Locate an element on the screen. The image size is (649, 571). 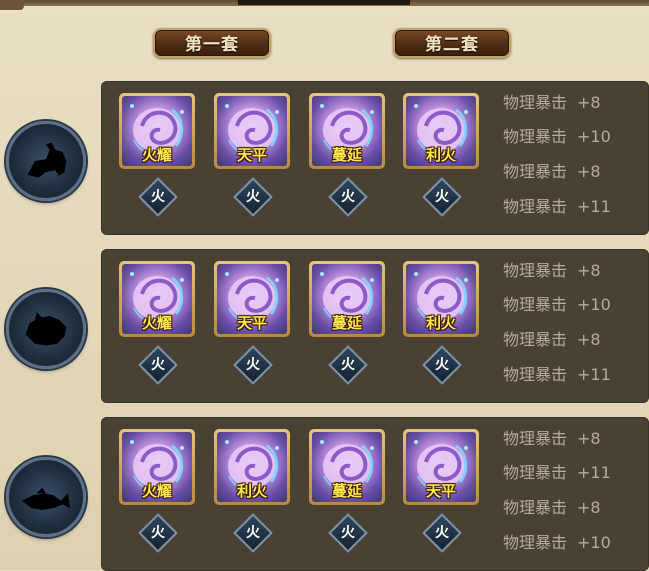
tab-set-one: 第一套 is located at coordinates (212, 43).